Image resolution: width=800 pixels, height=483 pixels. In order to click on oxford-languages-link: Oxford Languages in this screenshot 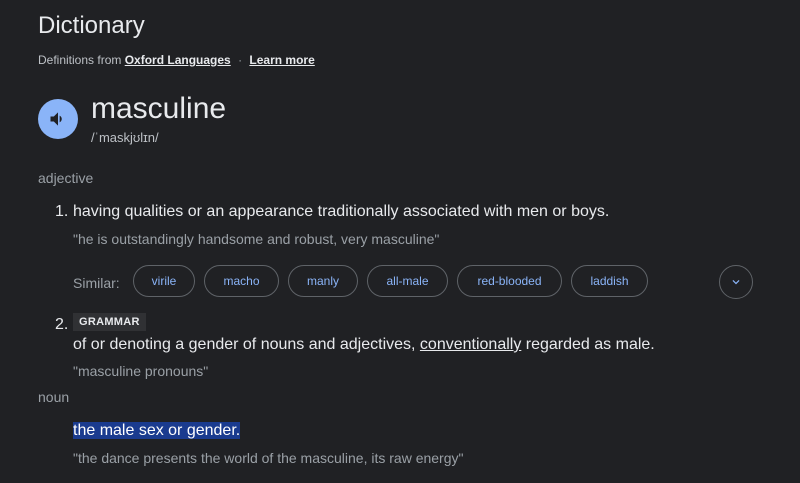, I will do `click(178, 60)`.